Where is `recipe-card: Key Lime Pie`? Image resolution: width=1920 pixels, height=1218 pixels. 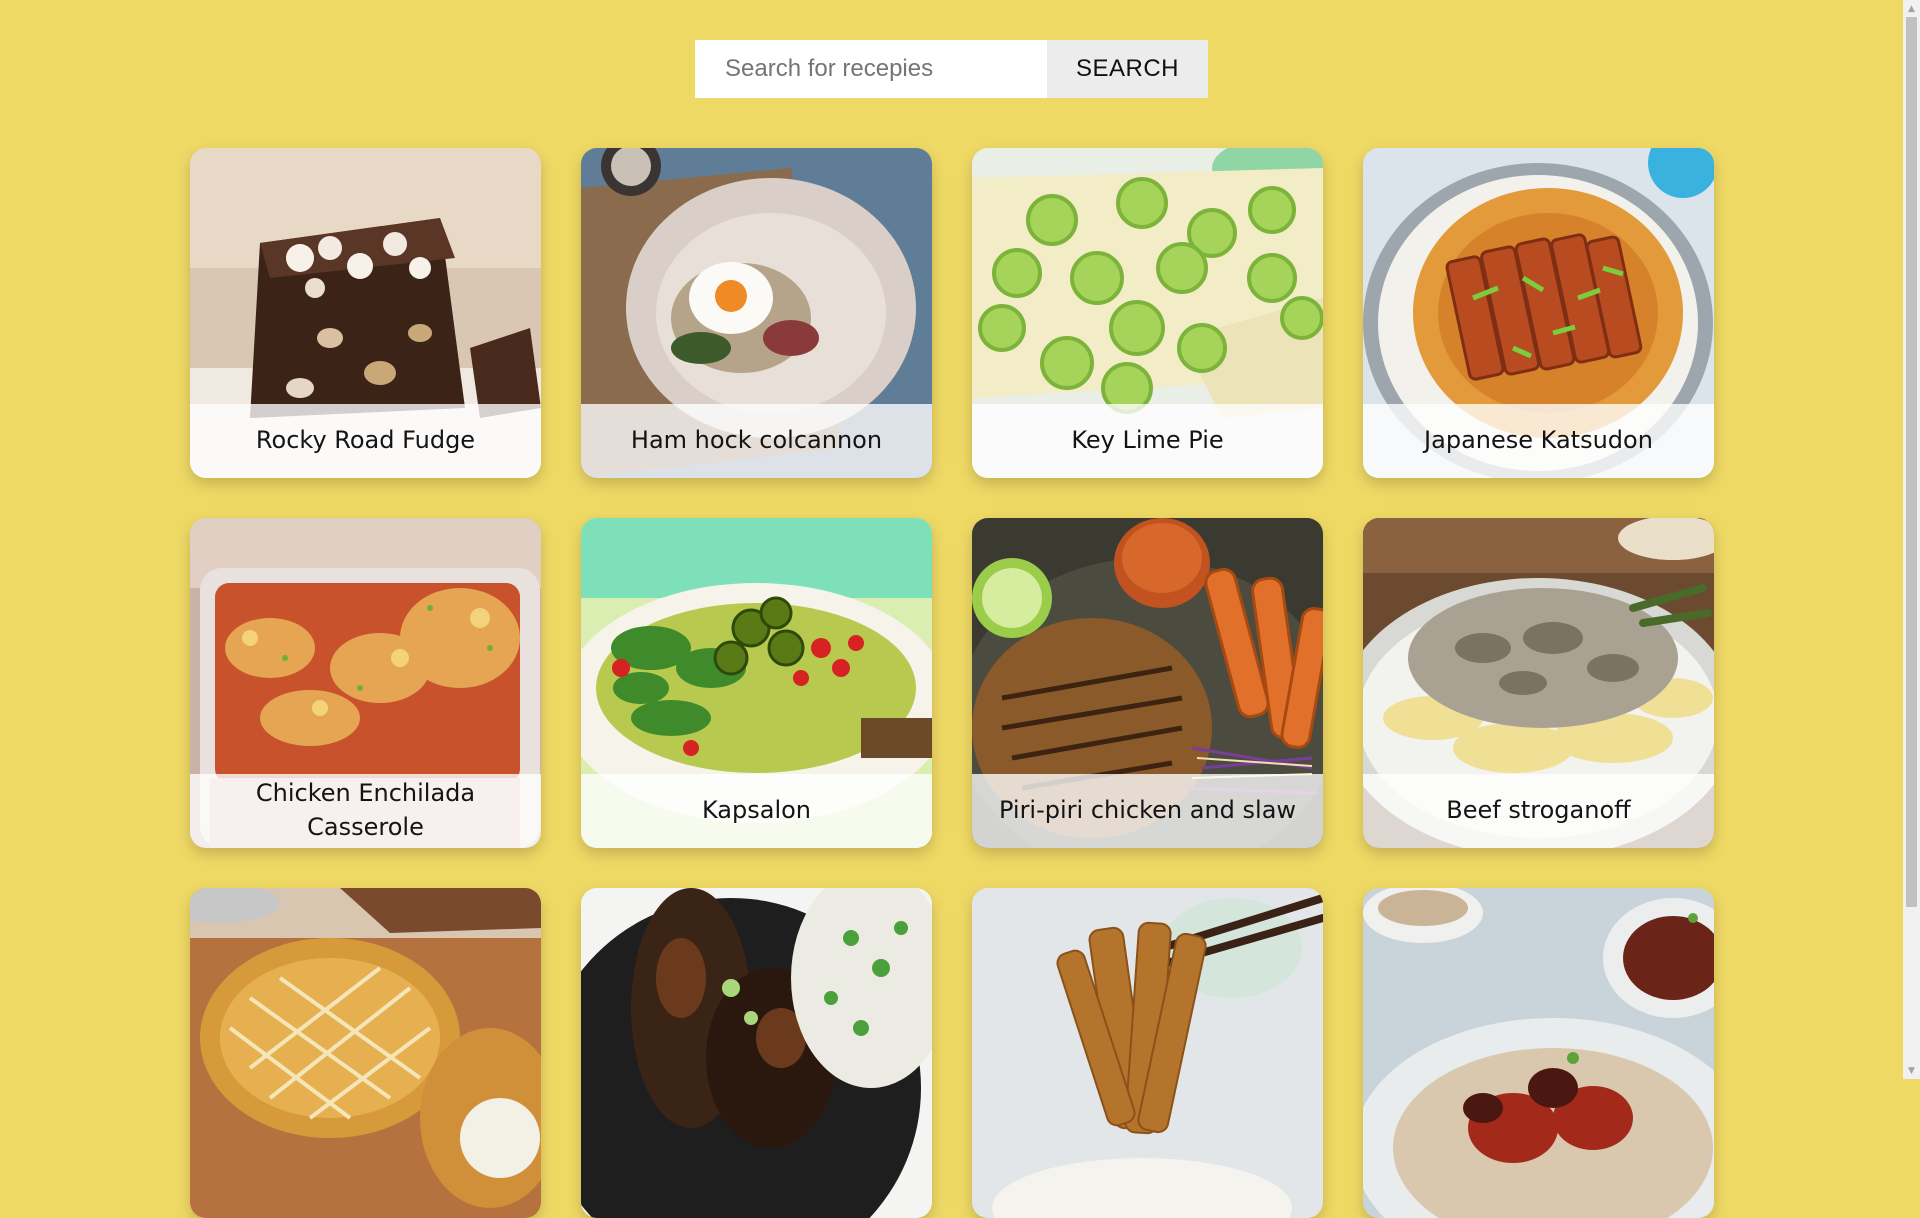
recipe-card: Key Lime Pie is located at coordinates (1147, 313).